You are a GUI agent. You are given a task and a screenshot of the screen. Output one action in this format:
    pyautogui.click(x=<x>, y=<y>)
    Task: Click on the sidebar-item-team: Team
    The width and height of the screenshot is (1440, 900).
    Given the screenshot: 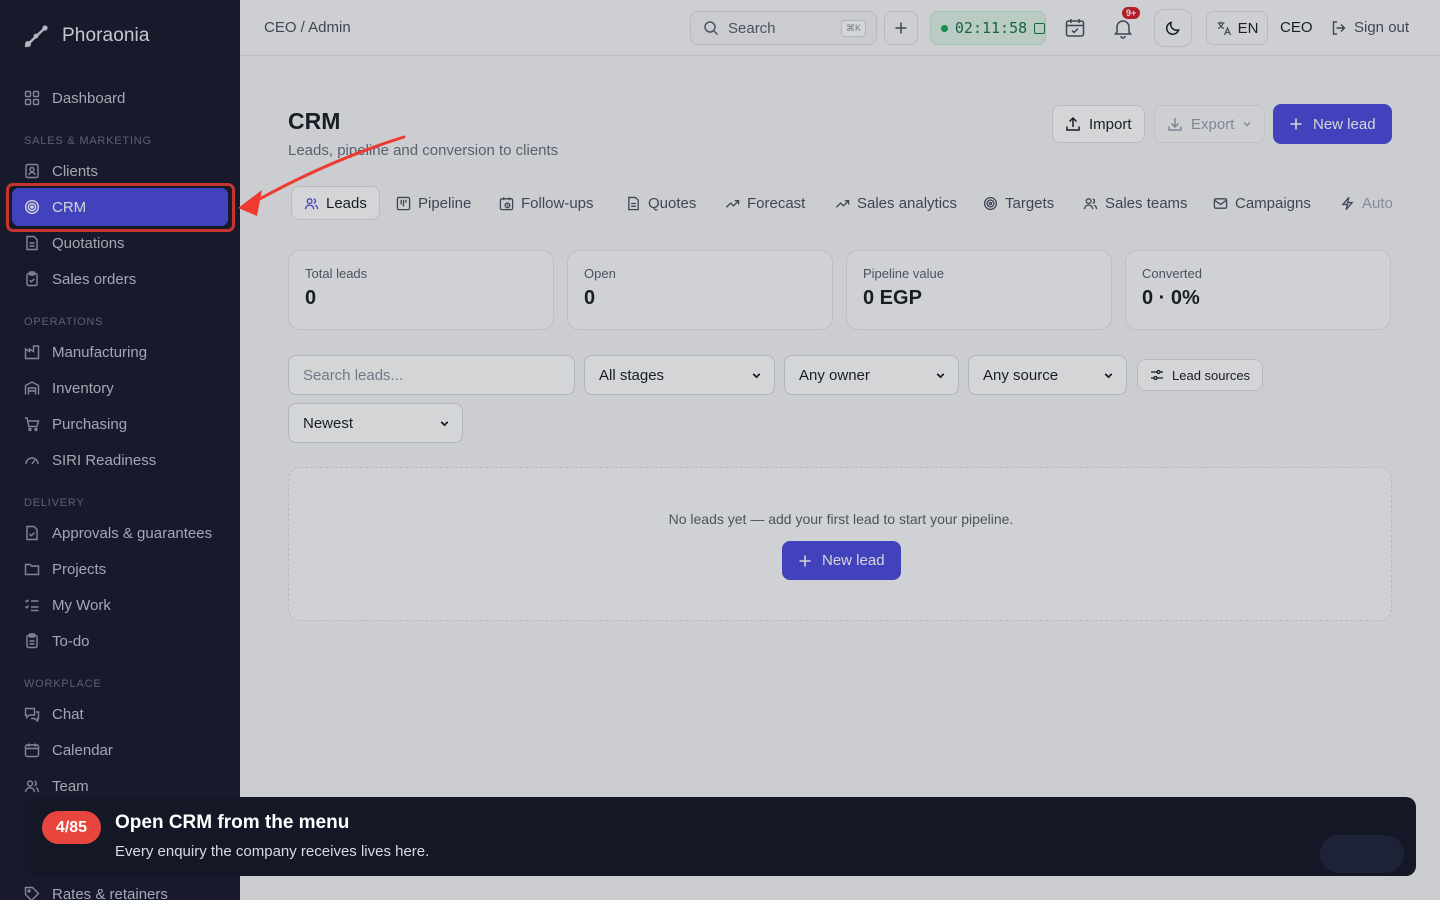 What is the action you would take?
    pyautogui.click(x=56, y=786)
    